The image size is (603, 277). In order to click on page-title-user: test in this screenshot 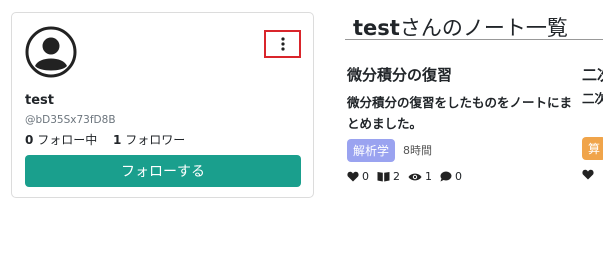, I will do `click(376, 28)`.